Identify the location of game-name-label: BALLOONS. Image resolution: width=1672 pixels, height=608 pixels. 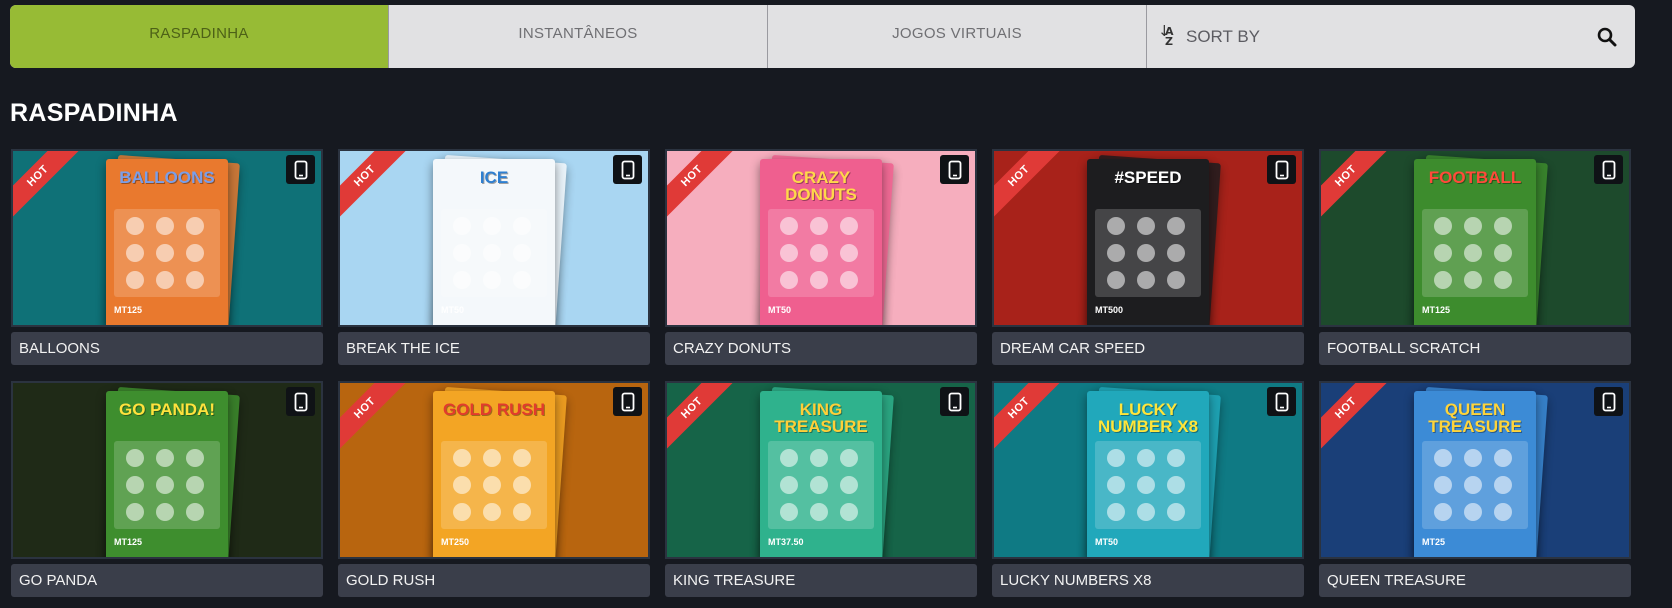
(167, 348).